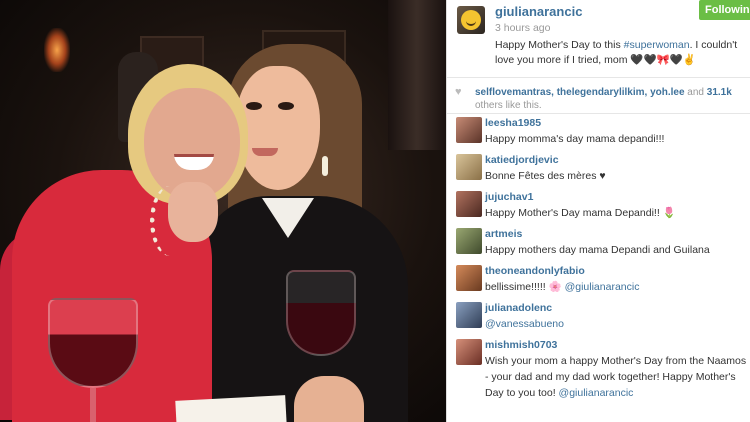  Describe the element at coordinates (559, 45) in the screenshot. I see `caption-text: Happy Mother's Day to this` at that location.